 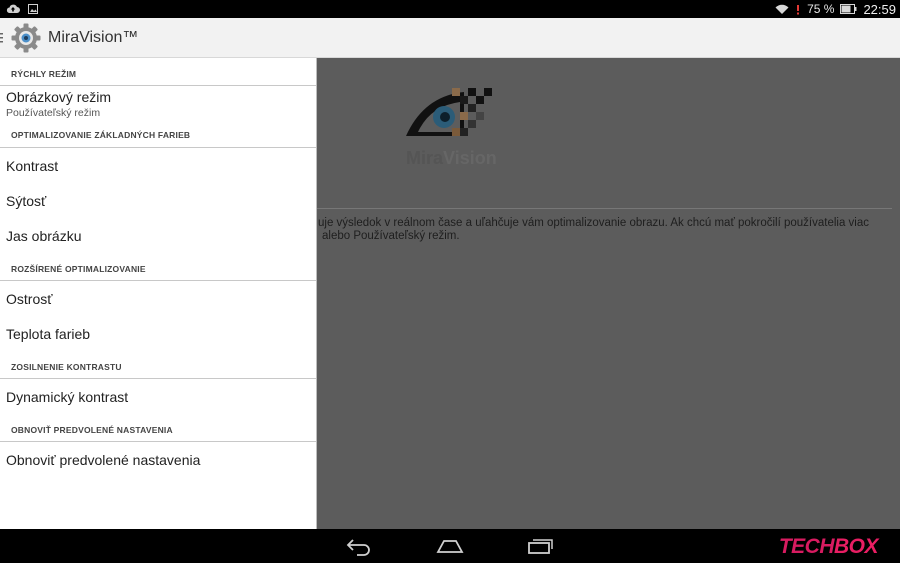 What do you see at coordinates (391, 236) in the screenshot?
I see `description-line-2: alebo Používateľský režim.` at bounding box center [391, 236].